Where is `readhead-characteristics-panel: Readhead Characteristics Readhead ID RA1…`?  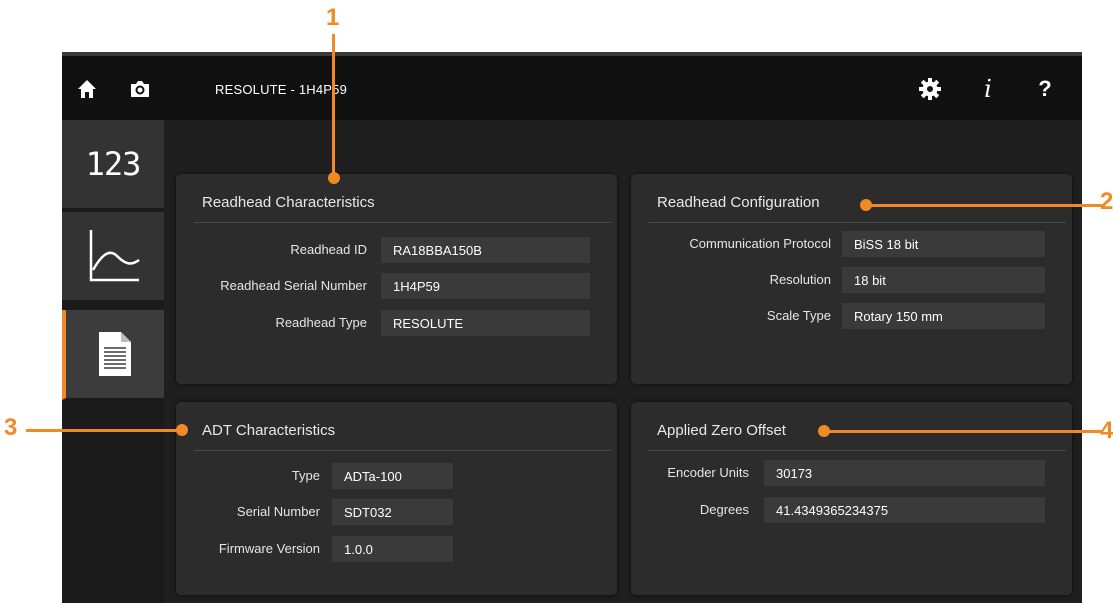 readhead-characteristics-panel: Readhead Characteristics Readhead ID RA1… is located at coordinates (396, 279).